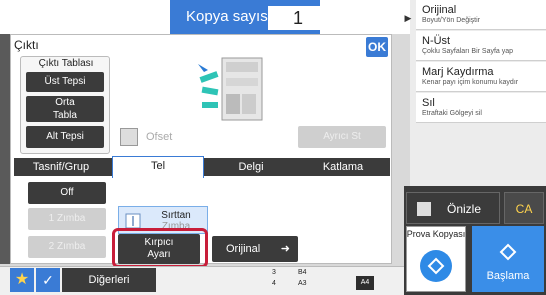  I want to click on menu-item-erase-subtitle: Etraftaki Gölgeyi sil, so click(452, 113).